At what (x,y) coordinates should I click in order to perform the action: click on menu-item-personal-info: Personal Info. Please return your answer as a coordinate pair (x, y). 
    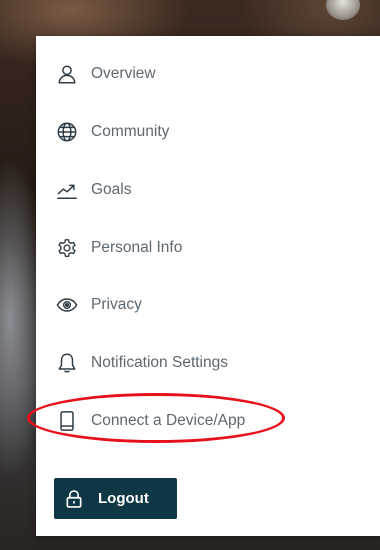
    Looking at the image, I should click on (119, 248).